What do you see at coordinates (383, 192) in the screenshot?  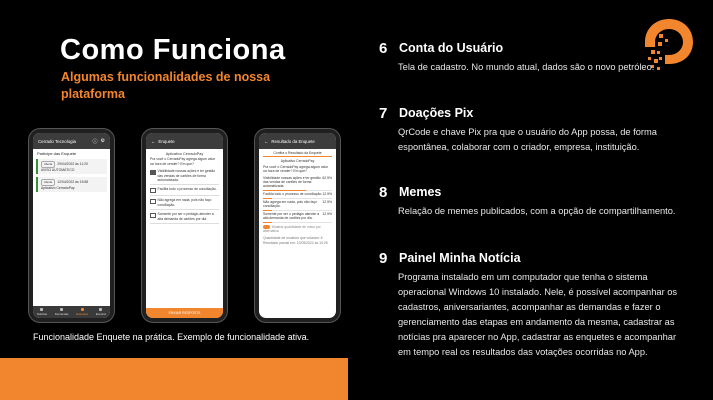 I see `feature-number: 8` at bounding box center [383, 192].